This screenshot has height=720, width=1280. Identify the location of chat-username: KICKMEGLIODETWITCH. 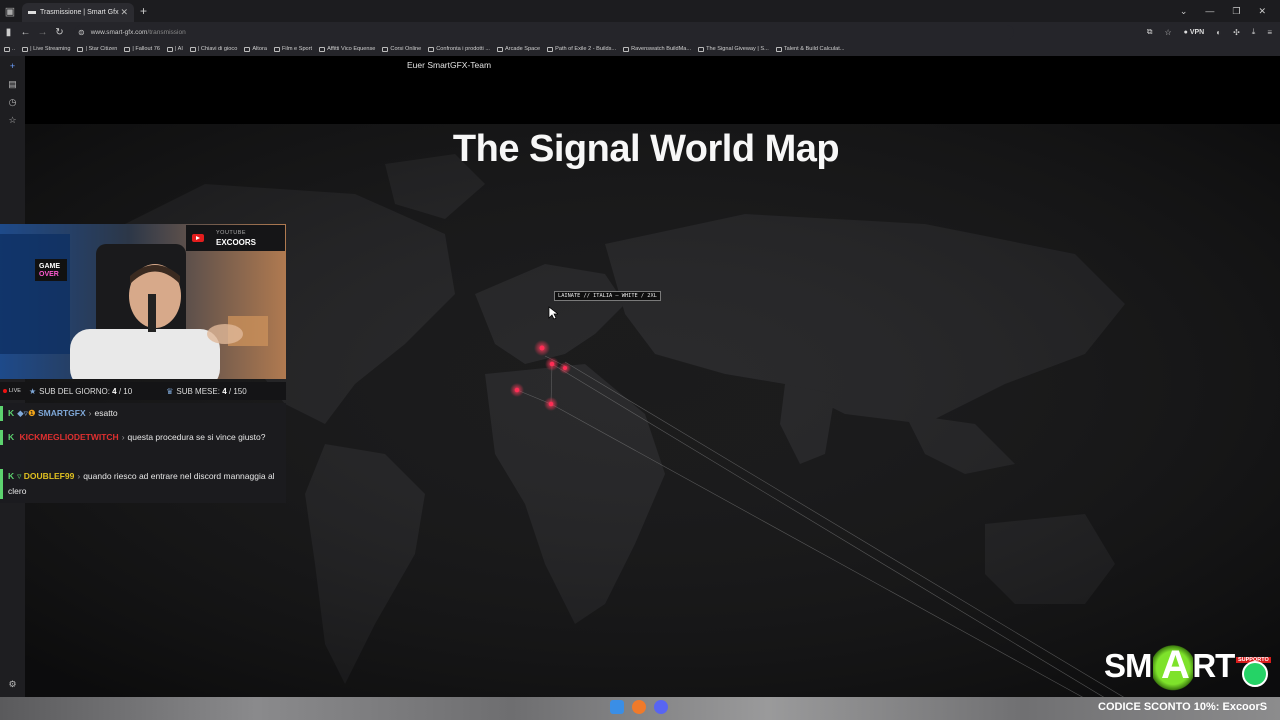
(69, 437).